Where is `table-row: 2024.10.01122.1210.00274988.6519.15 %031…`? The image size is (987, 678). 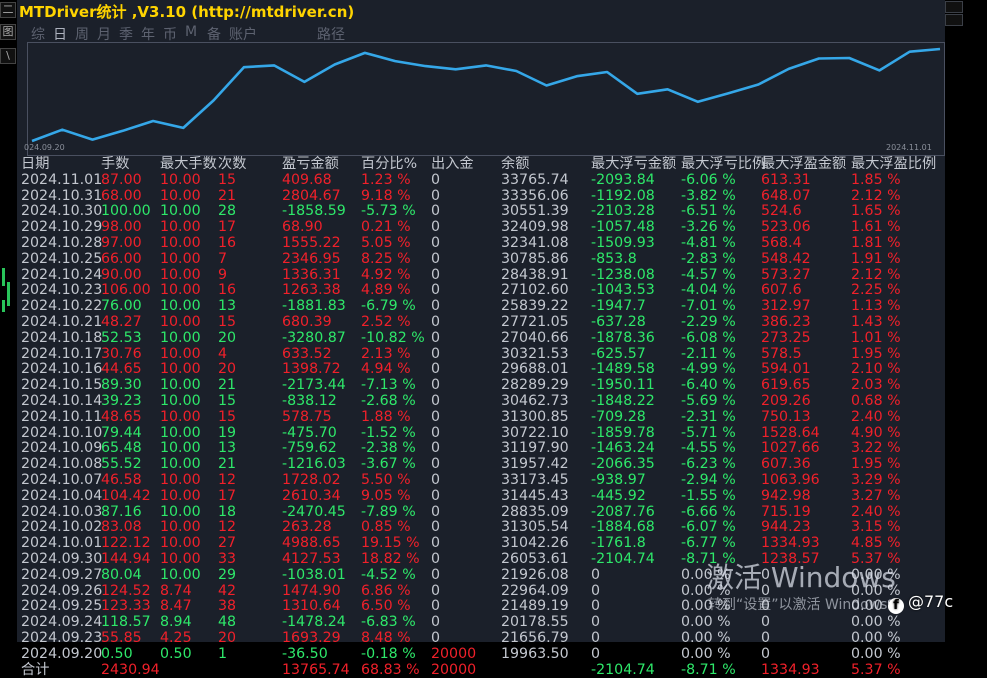 table-row: 2024.10.01122.1210.00274988.6519.15 %031… is located at coordinates (481, 544).